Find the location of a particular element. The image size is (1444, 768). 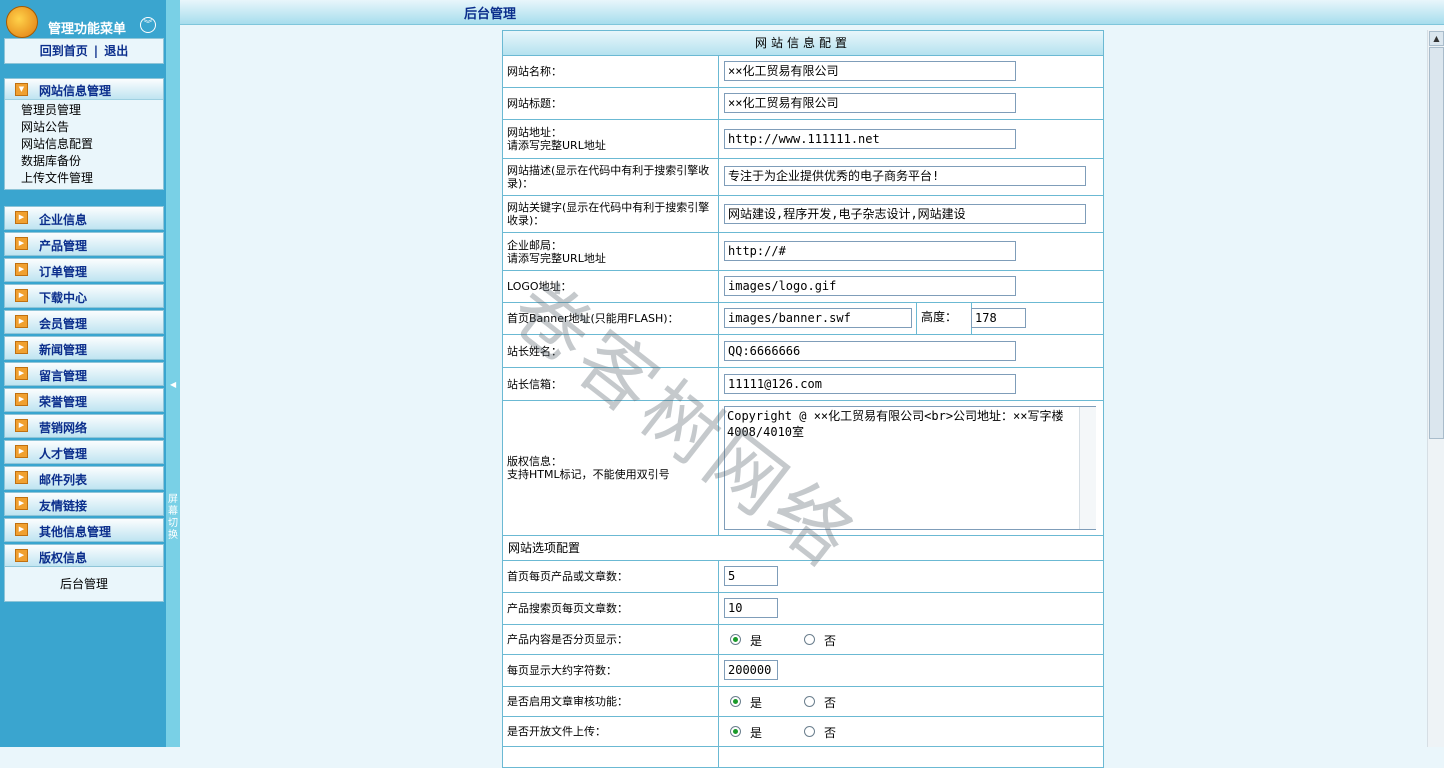

upload-label: 是否开放文件上传： is located at coordinates (611, 731).